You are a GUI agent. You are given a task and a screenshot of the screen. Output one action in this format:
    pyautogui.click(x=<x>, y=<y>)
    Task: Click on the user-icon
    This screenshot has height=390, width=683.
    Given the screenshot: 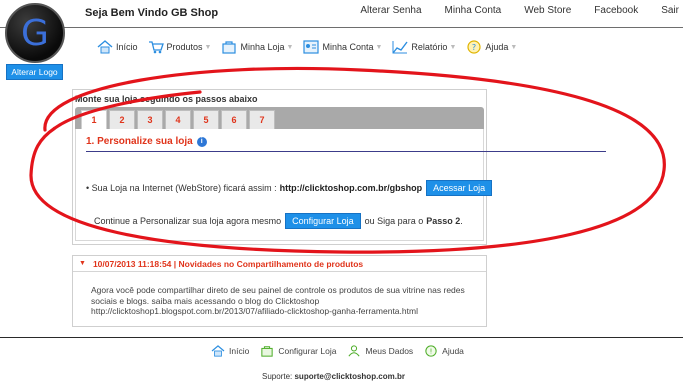 What is the action you would take?
    pyautogui.click(x=354, y=351)
    